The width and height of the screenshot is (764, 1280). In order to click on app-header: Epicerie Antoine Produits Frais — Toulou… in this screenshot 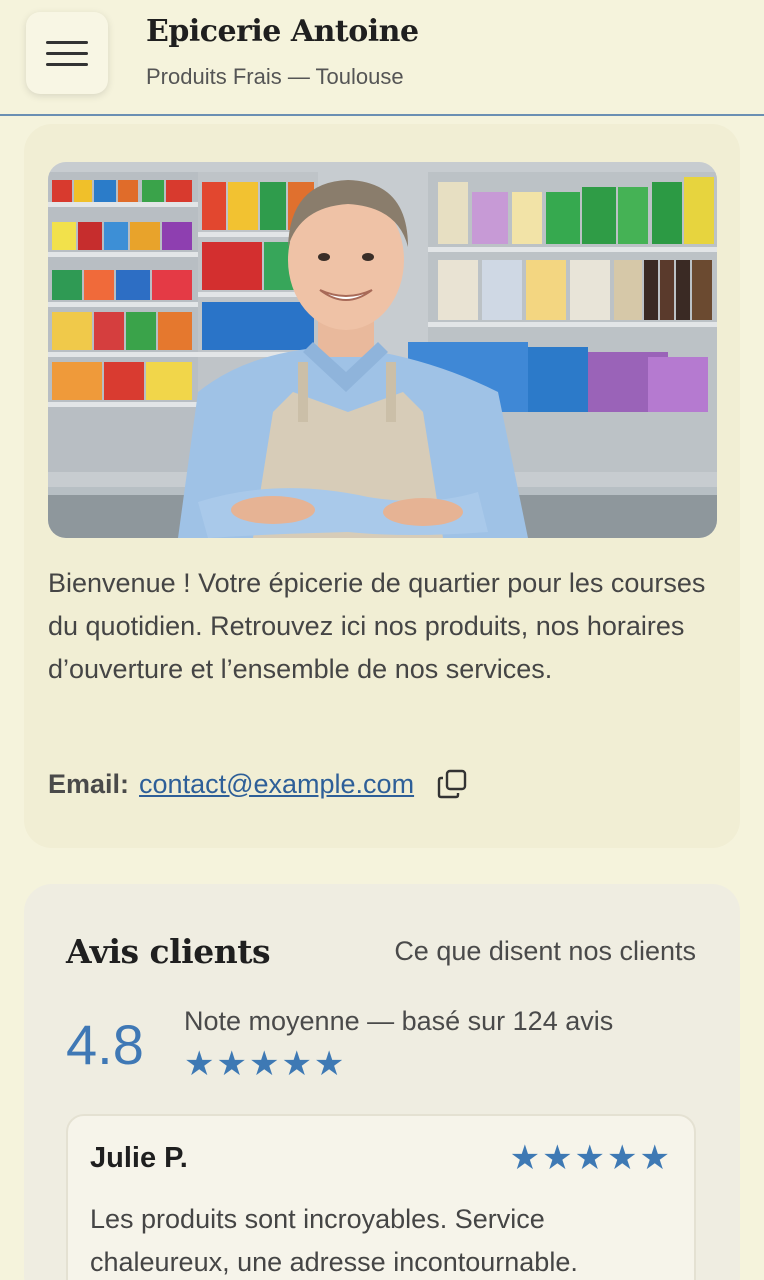, I will do `click(382, 58)`.